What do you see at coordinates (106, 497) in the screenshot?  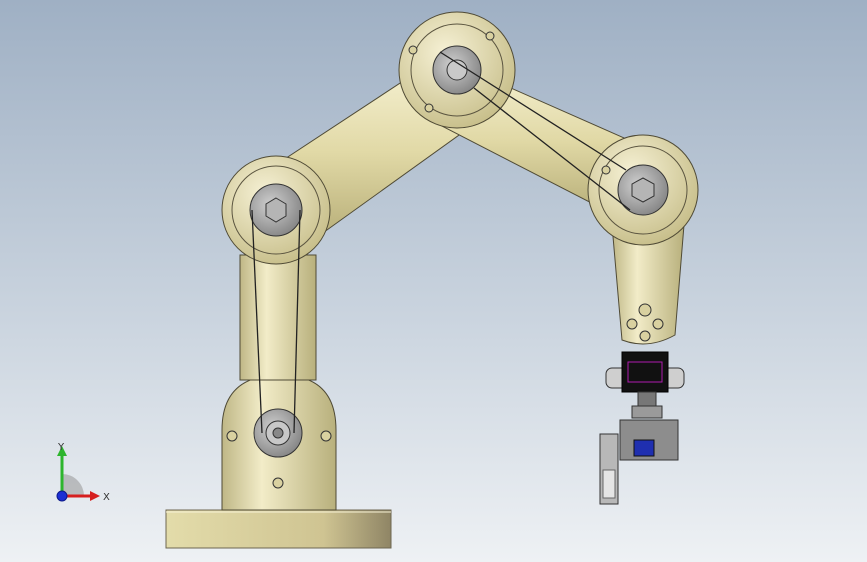 I see `x-axis-label: X` at bounding box center [106, 497].